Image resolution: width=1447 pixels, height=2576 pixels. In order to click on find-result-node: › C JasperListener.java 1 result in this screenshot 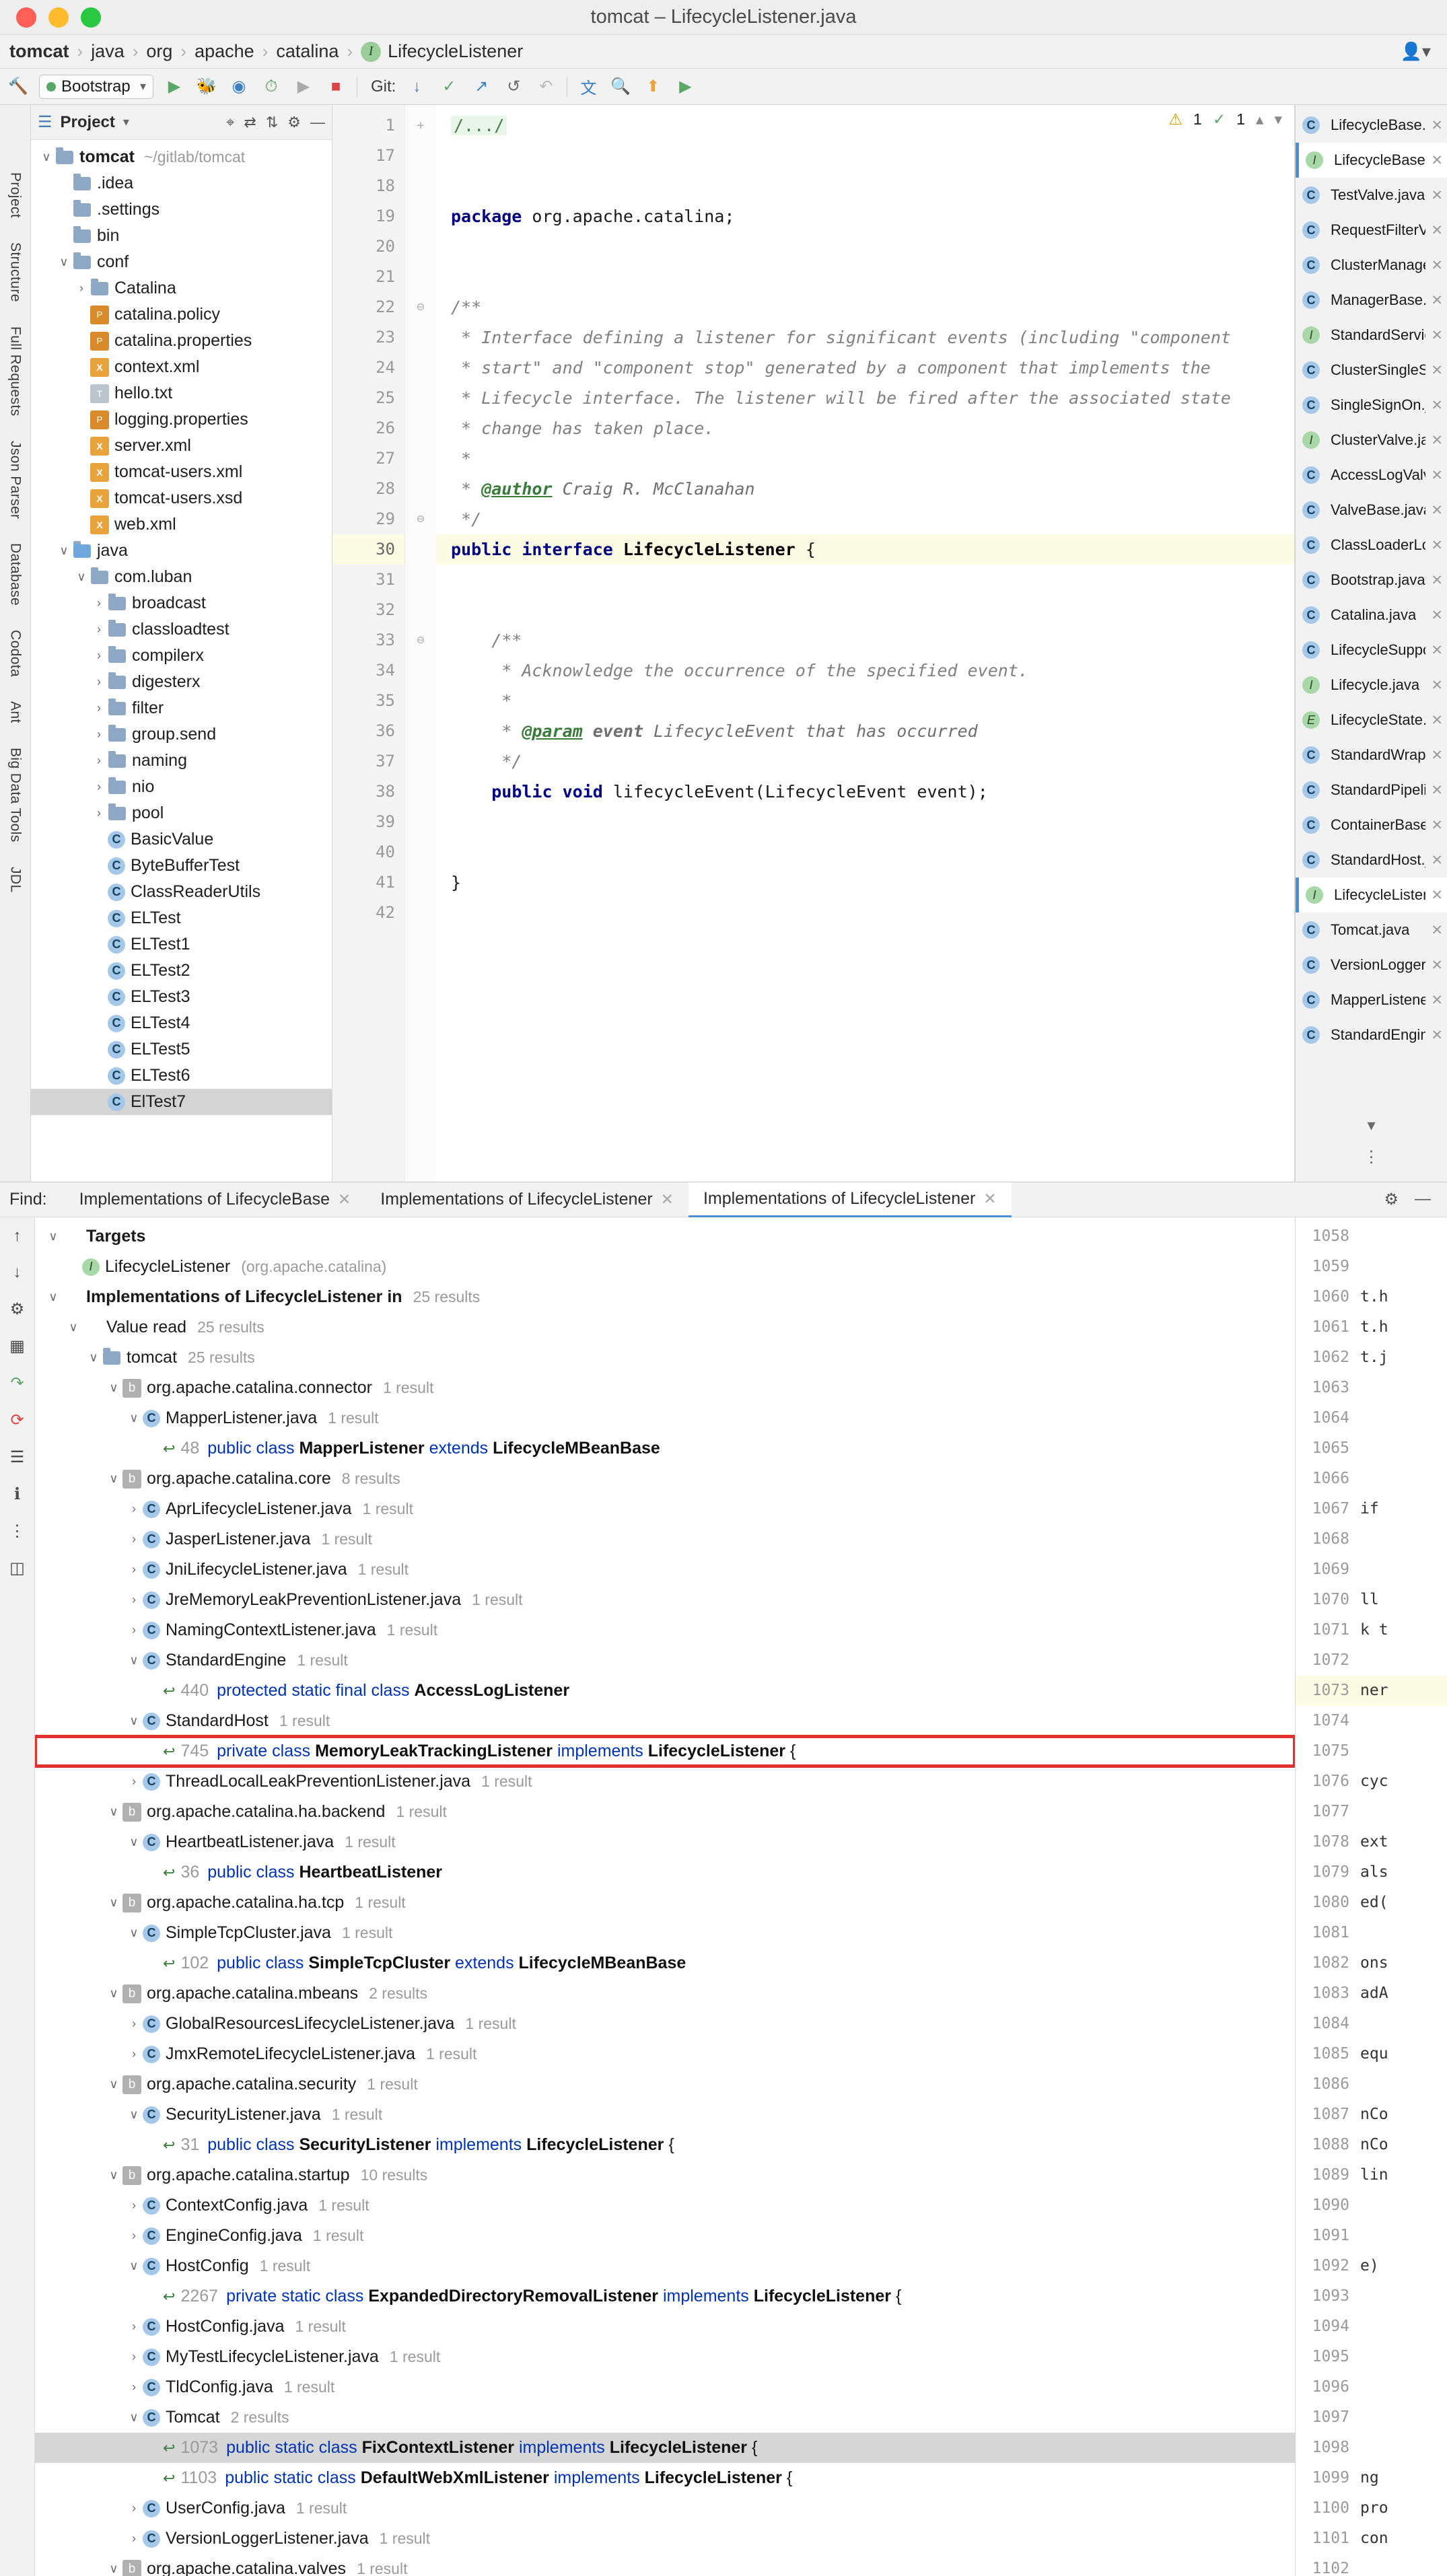, I will do `click(665, 1539)`.